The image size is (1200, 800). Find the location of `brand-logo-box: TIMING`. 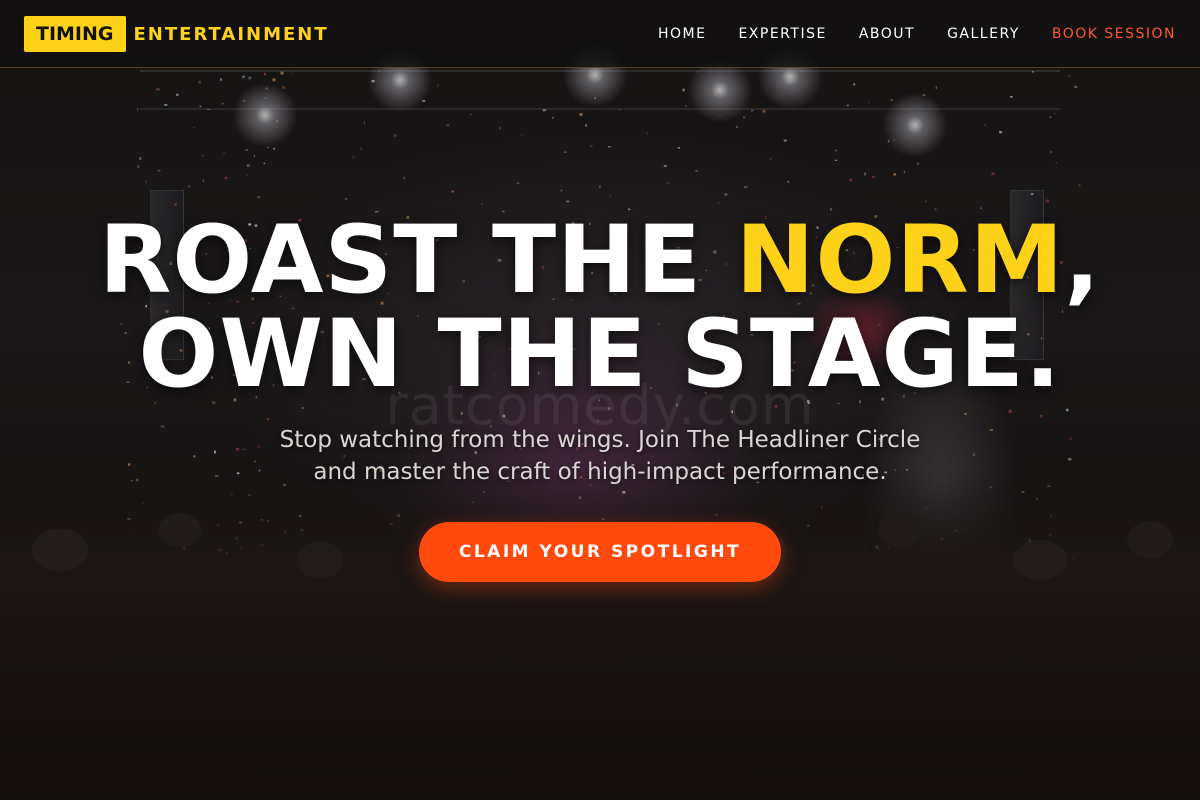

brand-logo-box: TIMING is located at coordinates (75, 34).